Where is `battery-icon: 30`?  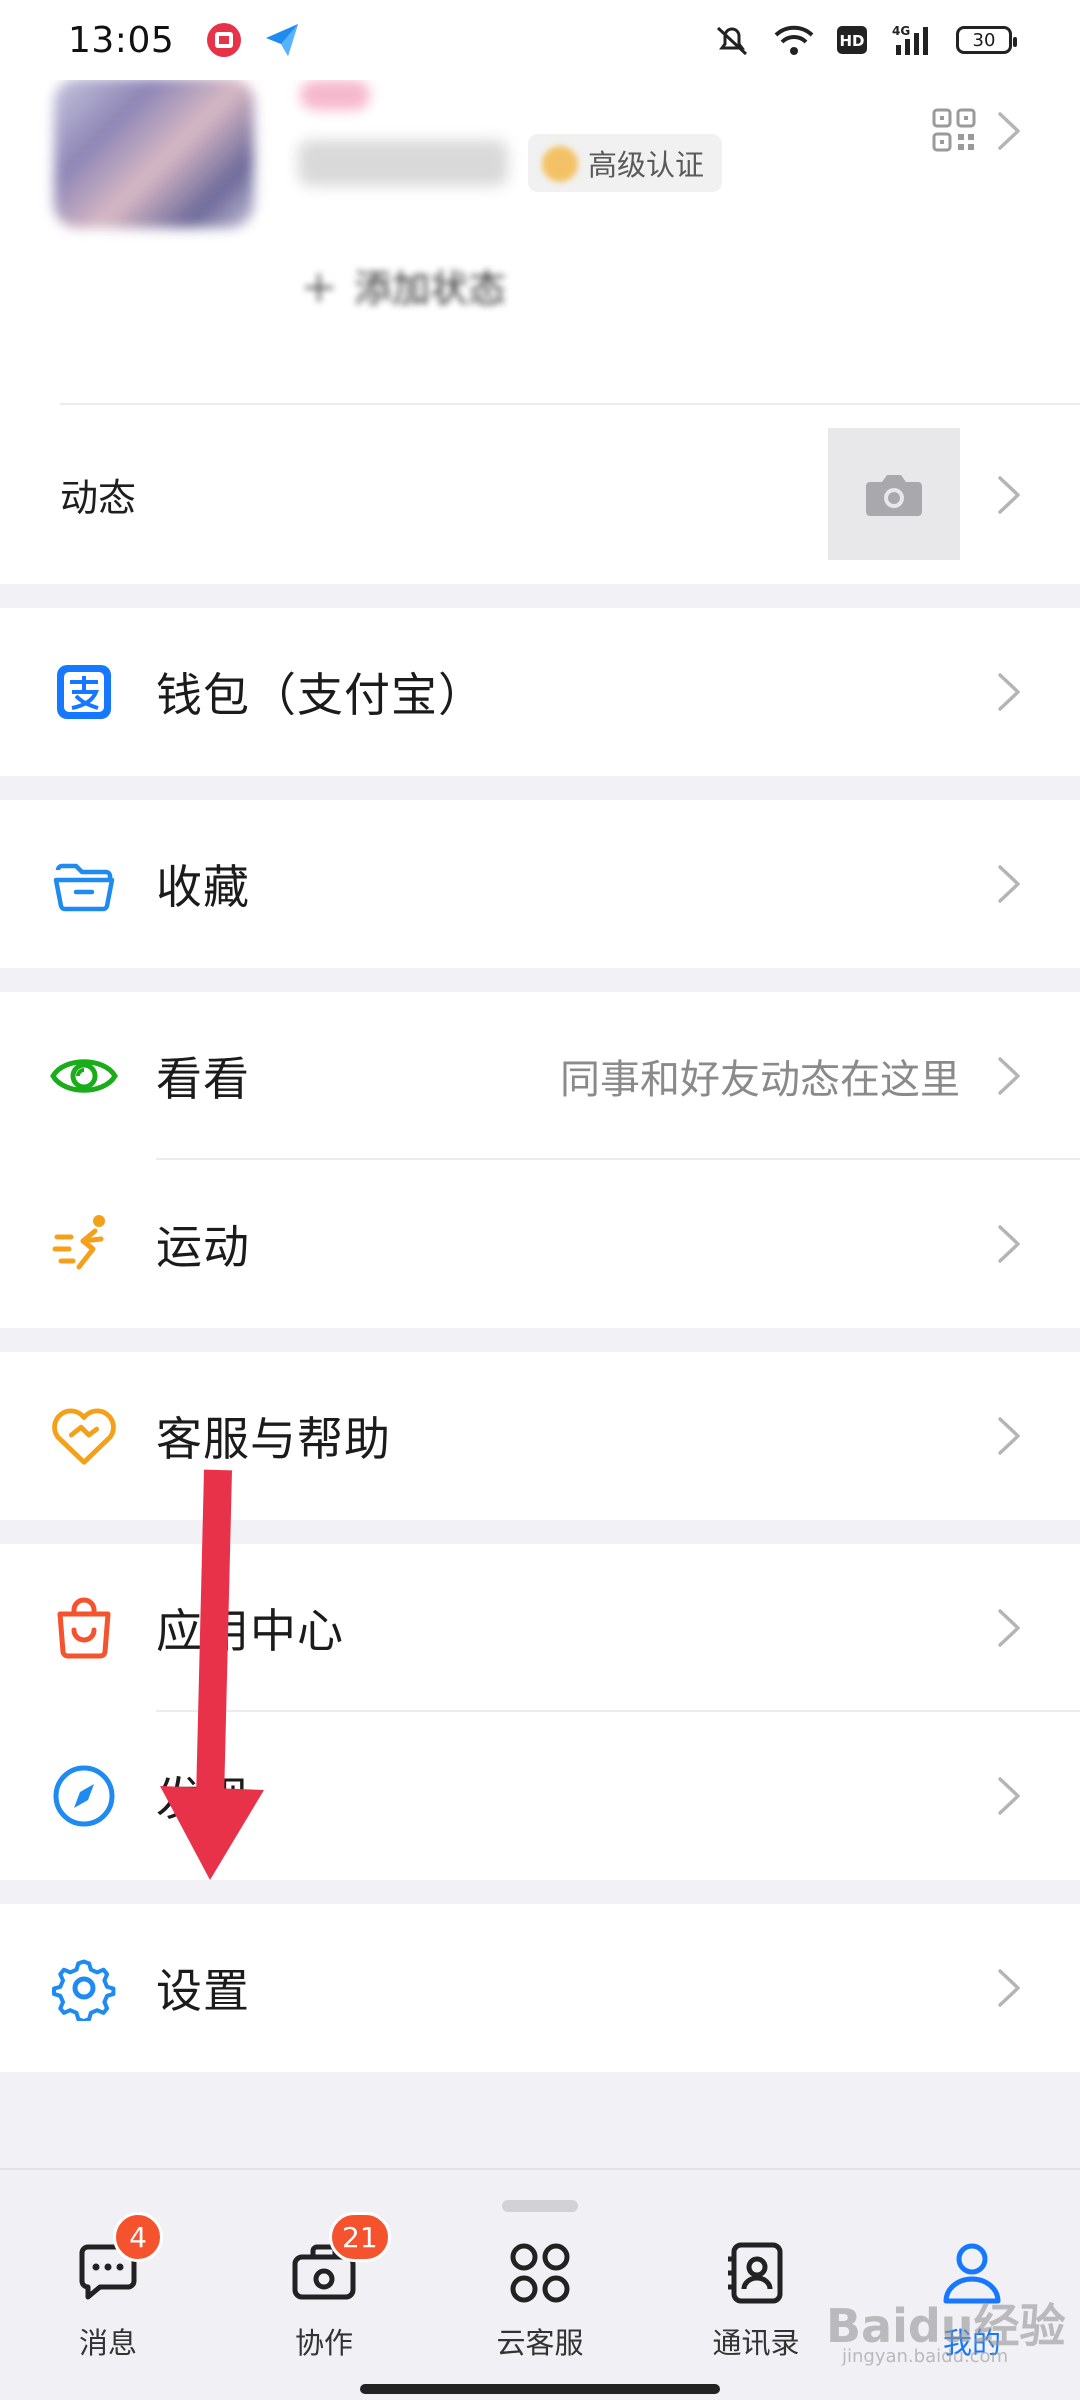 battery-icon: 30 is located at coordinates (986, 40).